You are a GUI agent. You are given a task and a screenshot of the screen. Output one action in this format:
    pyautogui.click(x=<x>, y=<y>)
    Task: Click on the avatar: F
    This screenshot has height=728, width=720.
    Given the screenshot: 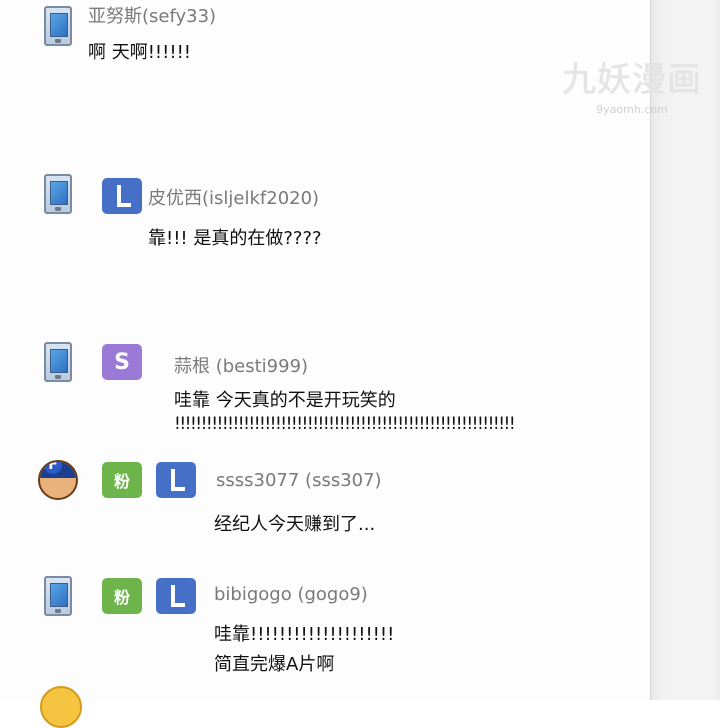 What is the action you would take?
    pyautogui.click(x=58, y=480)
    